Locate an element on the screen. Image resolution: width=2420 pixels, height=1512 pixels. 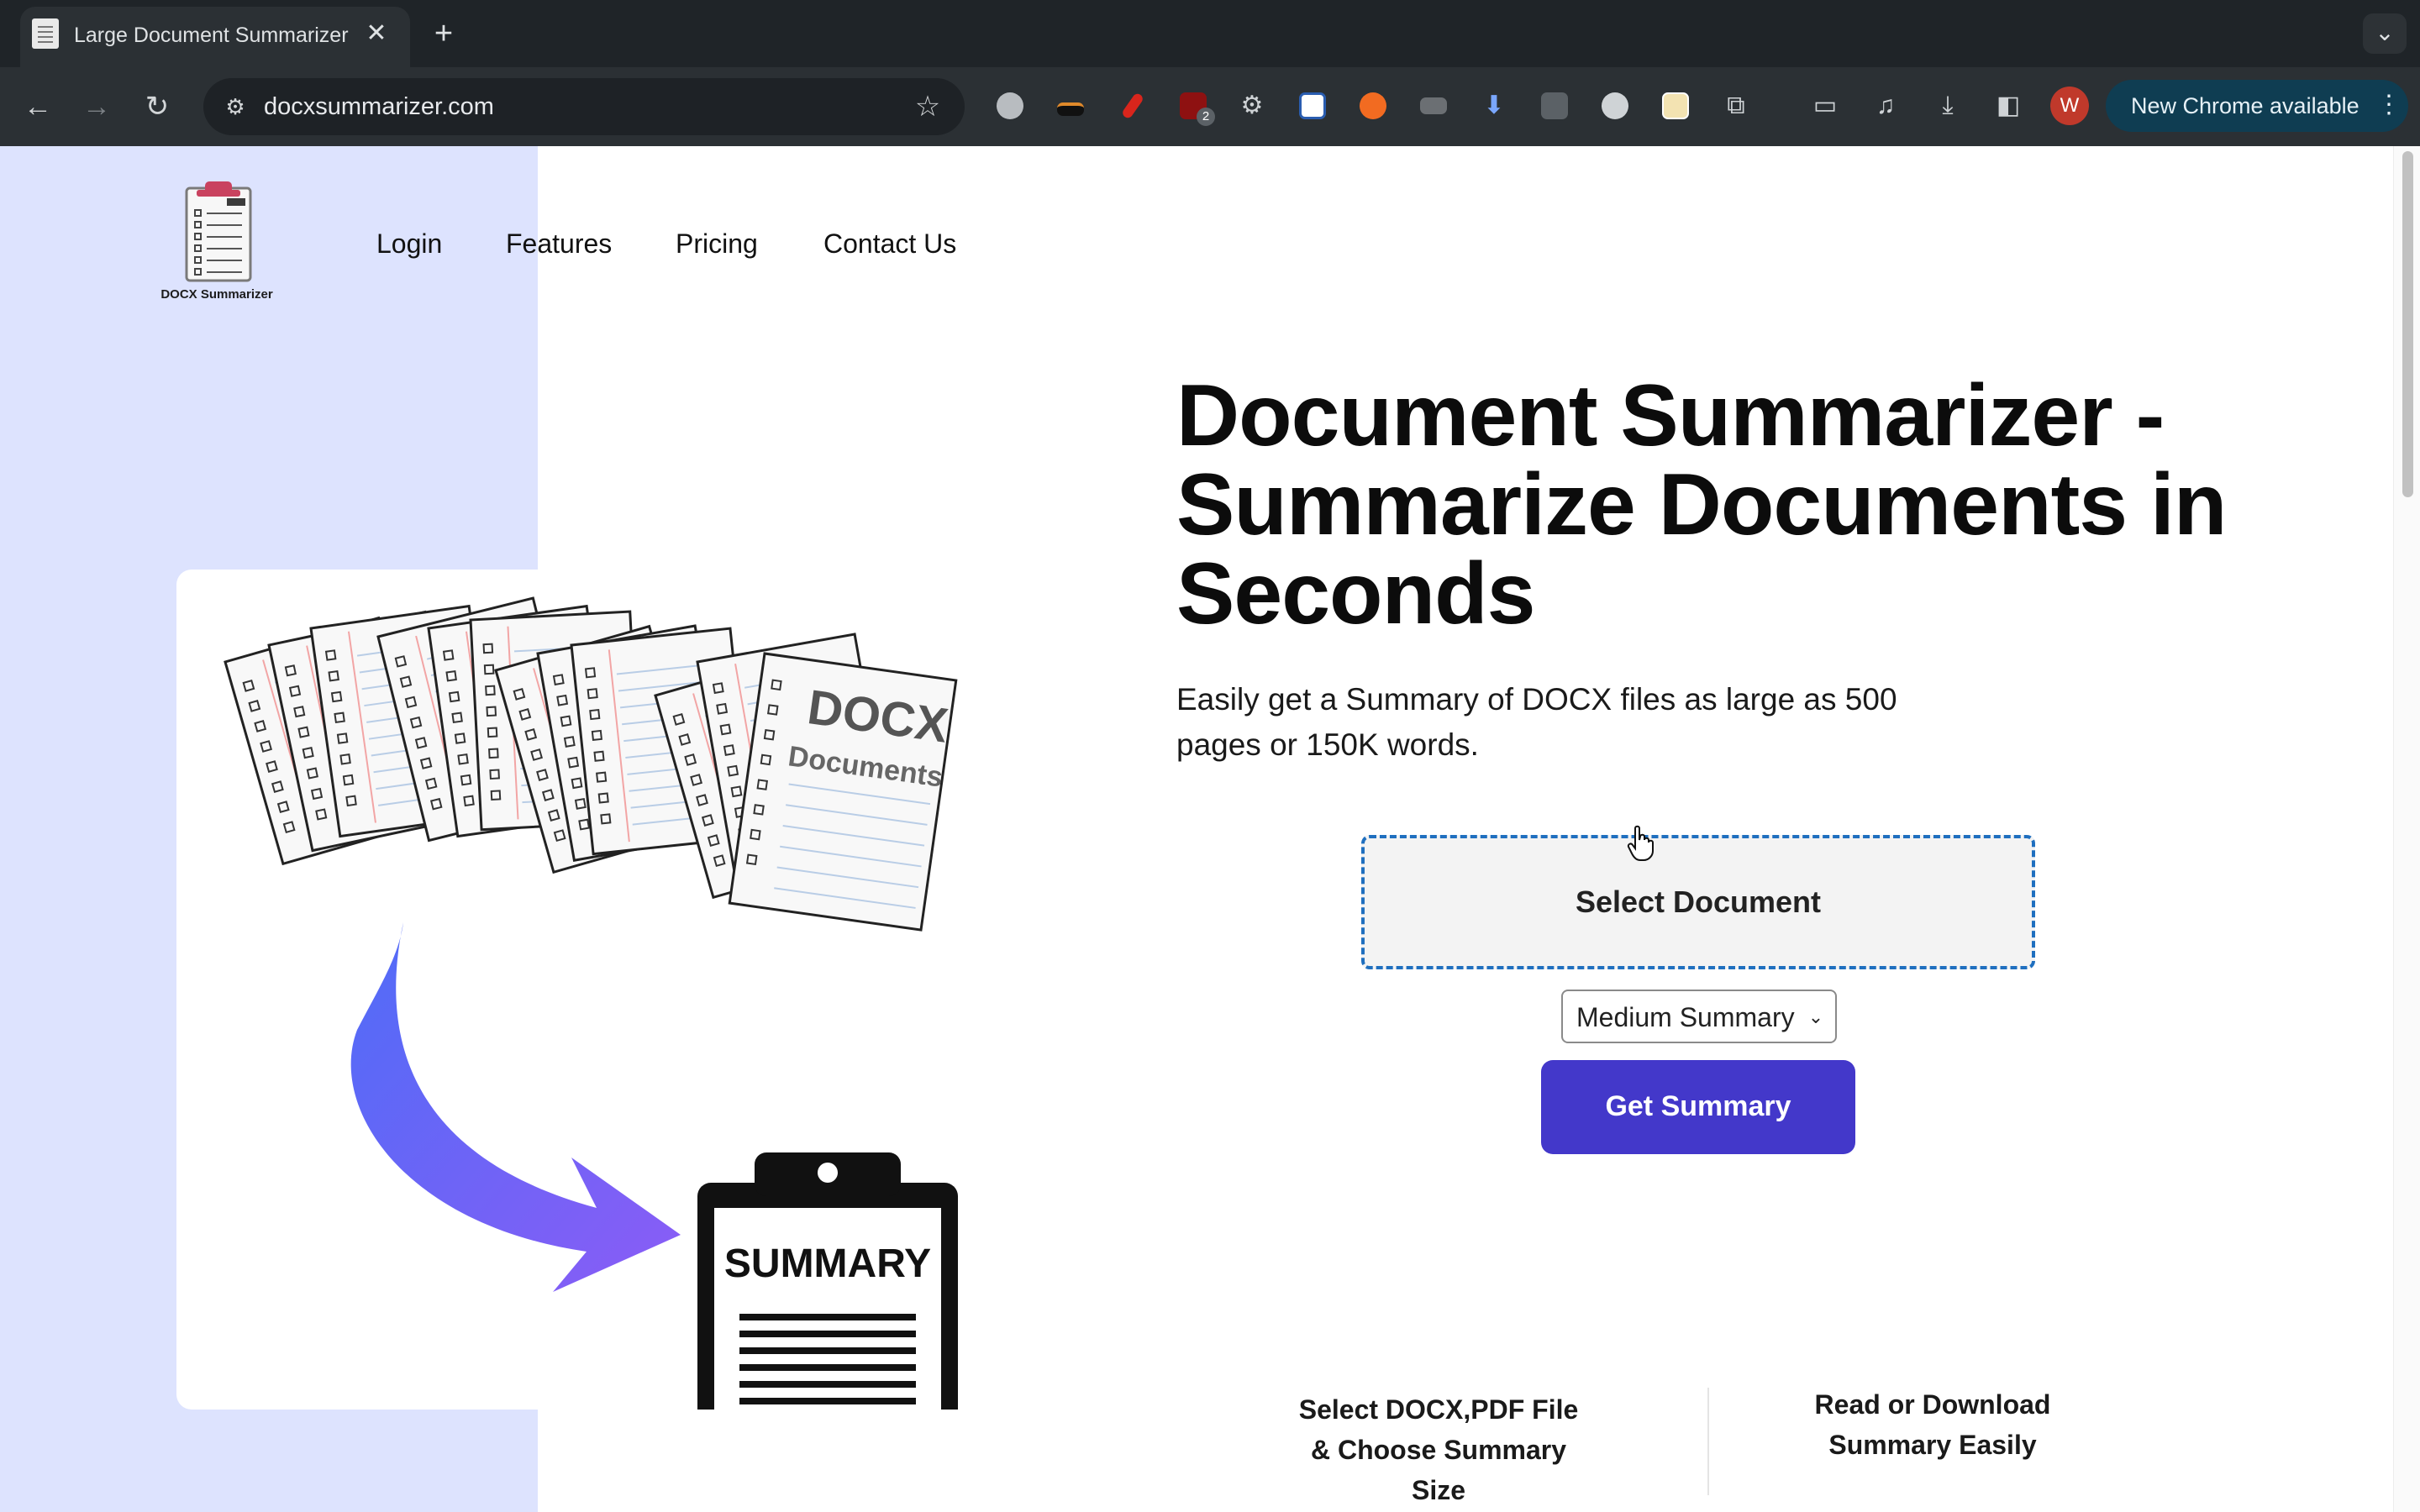
extension-eyes-icon is located at coordinates (1010, 105).